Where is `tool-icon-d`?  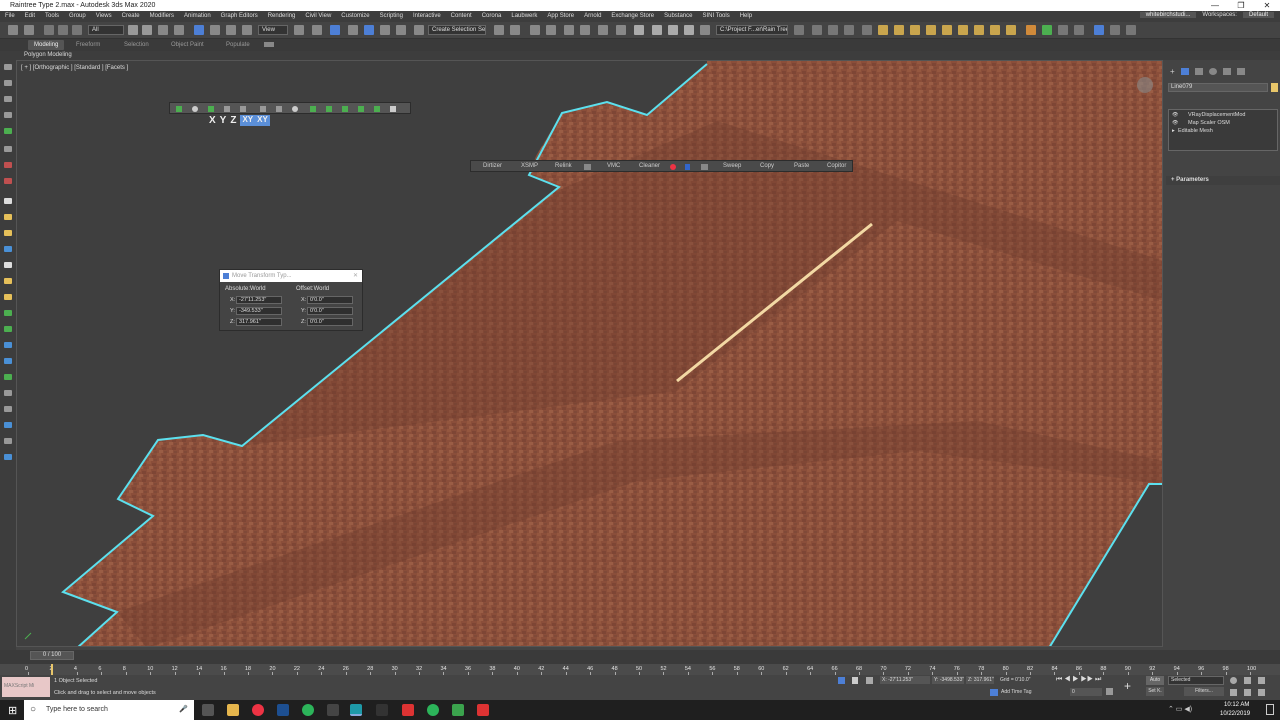 tool-icon-d is located at coordinates (867, 30).